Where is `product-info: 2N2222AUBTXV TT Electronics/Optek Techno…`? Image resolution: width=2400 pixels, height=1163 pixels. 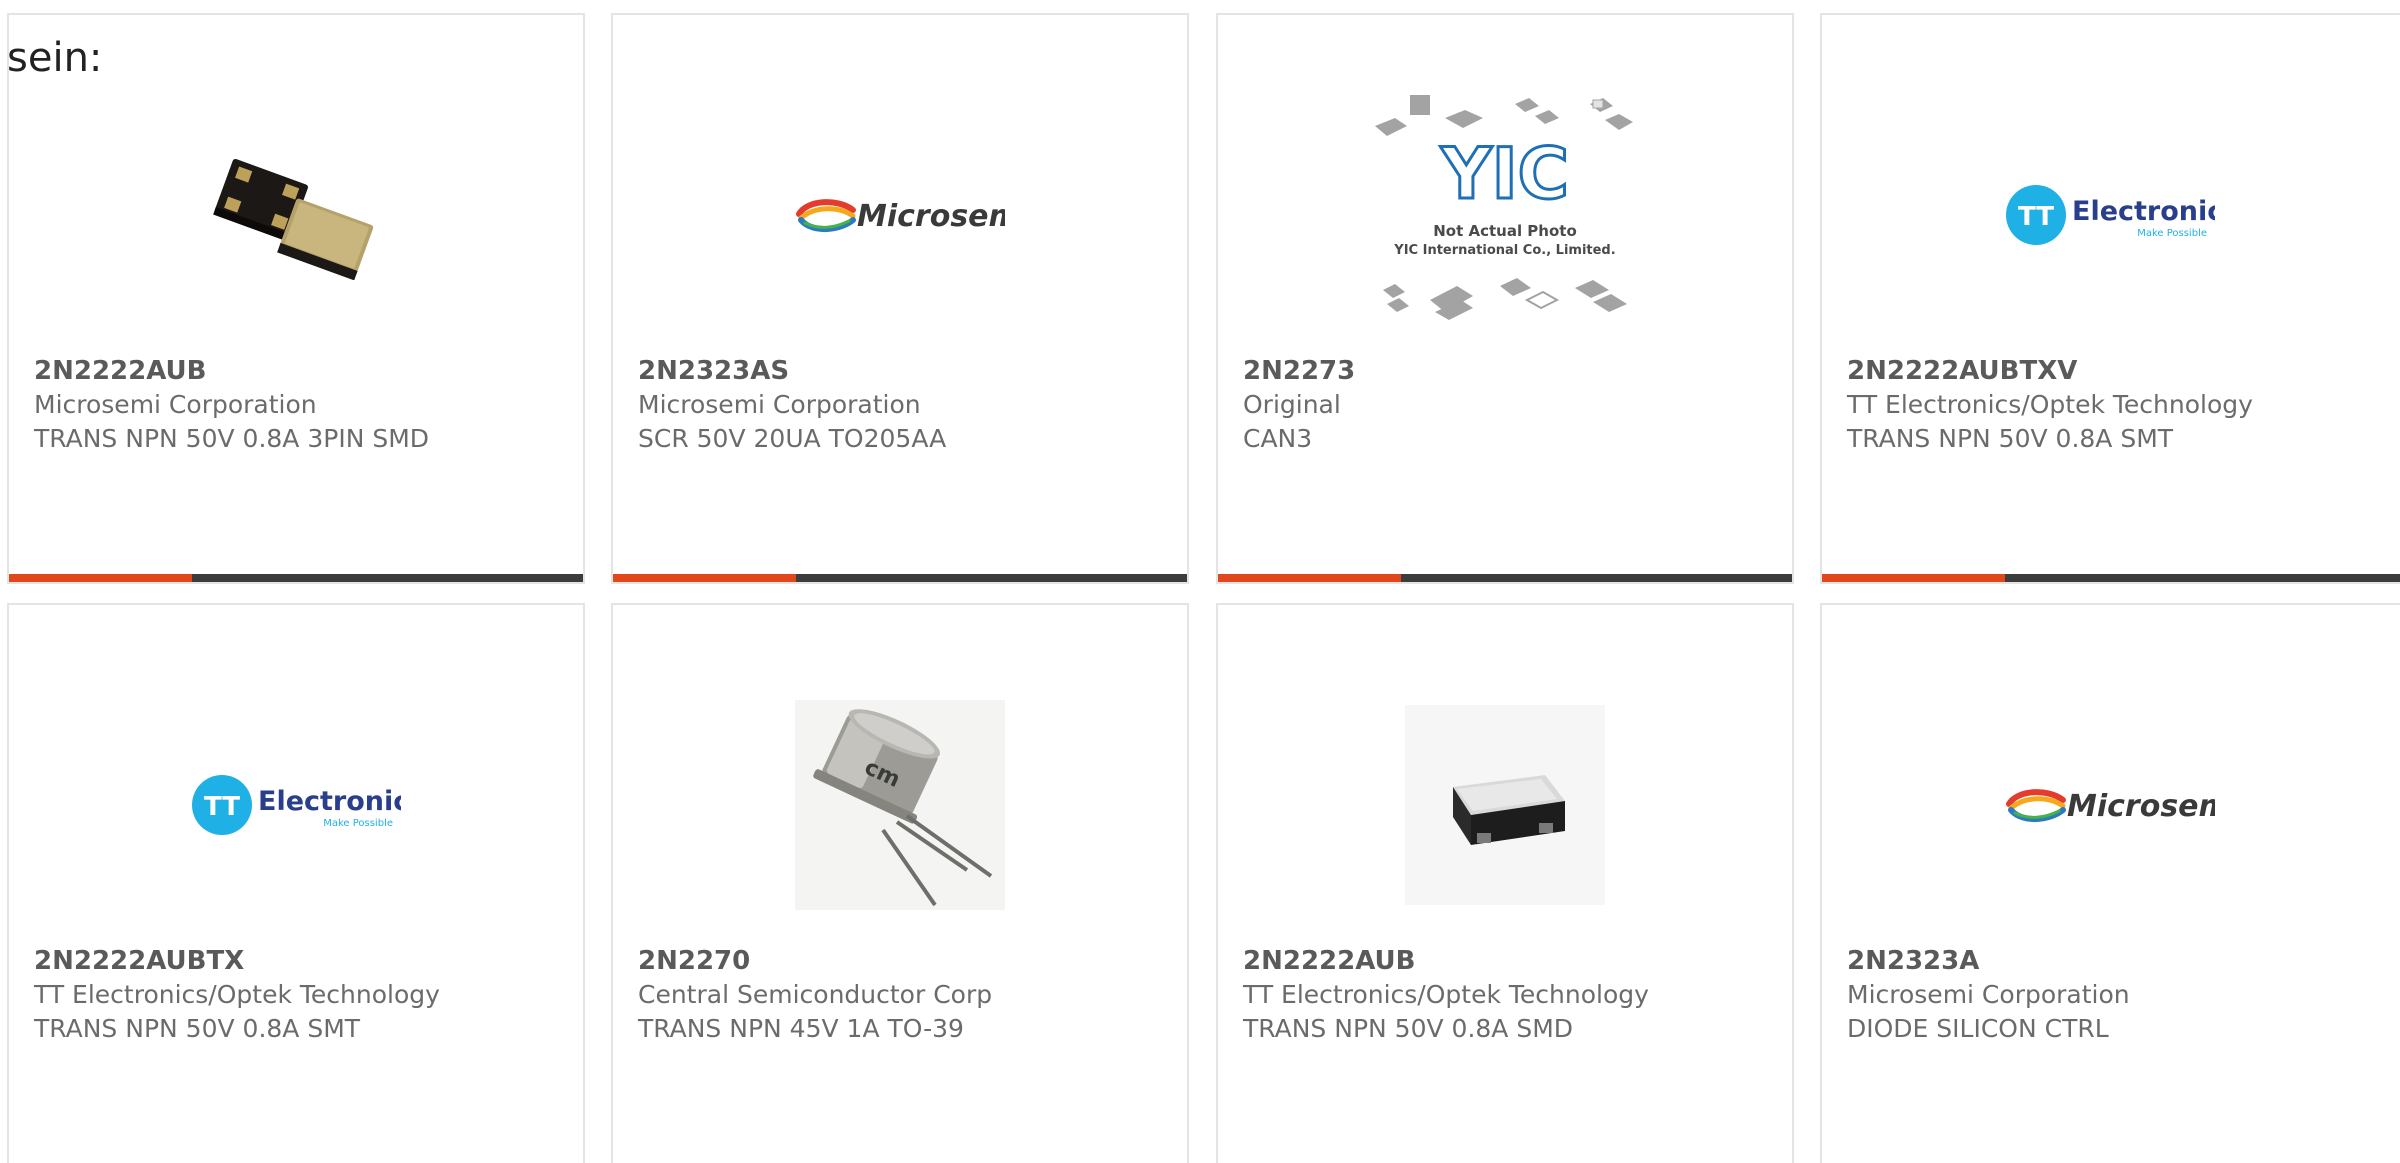 product-info: 2N2222AUBTXV TT Electronics/Optek Techno… is located at coordinates (2118, 405).